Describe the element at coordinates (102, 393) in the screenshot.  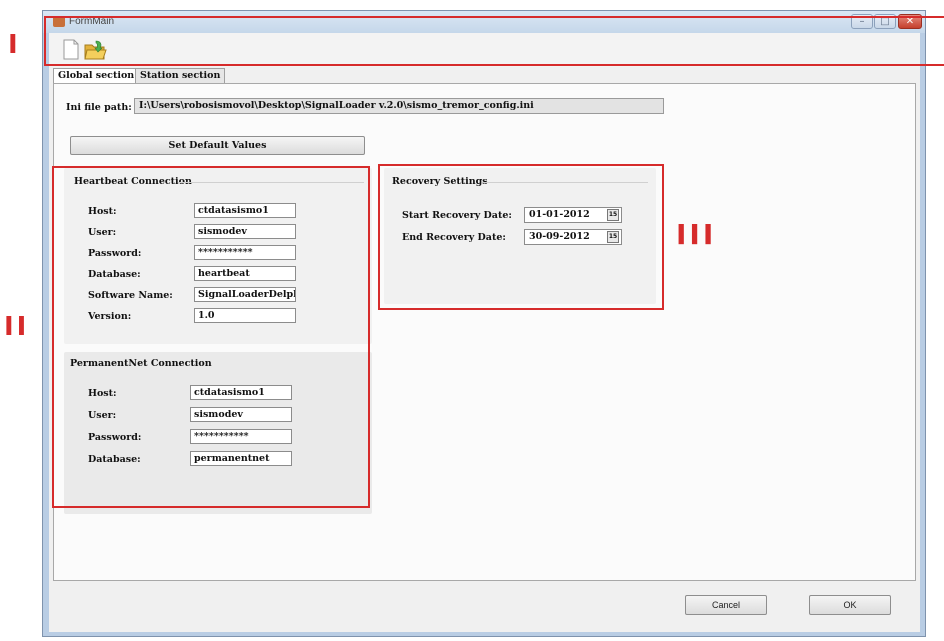
I see `pn-host-label: Host:` at that location.